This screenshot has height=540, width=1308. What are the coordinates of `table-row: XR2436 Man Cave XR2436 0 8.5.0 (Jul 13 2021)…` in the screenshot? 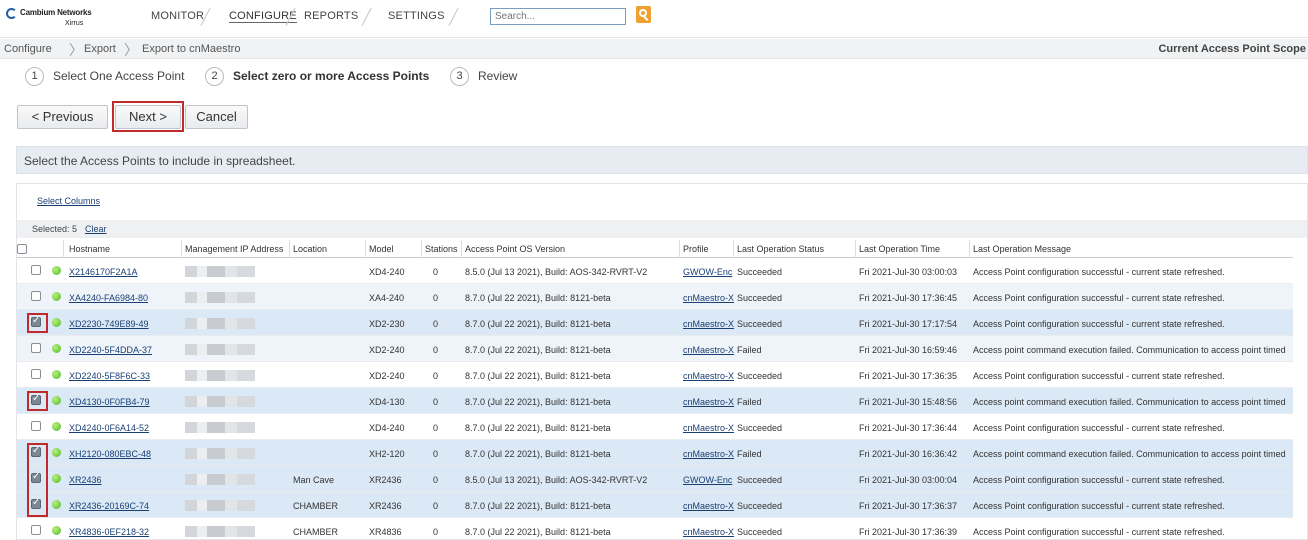 It's located at (655, 479).